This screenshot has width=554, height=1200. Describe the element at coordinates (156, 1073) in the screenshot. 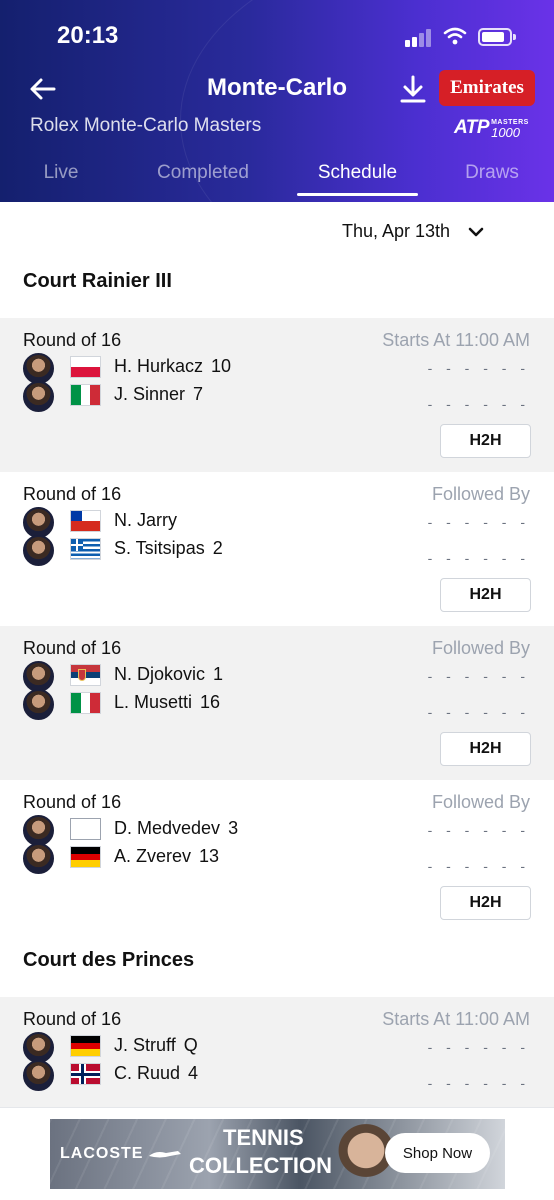

I see `player-name: C. Ruud 4` at that location.